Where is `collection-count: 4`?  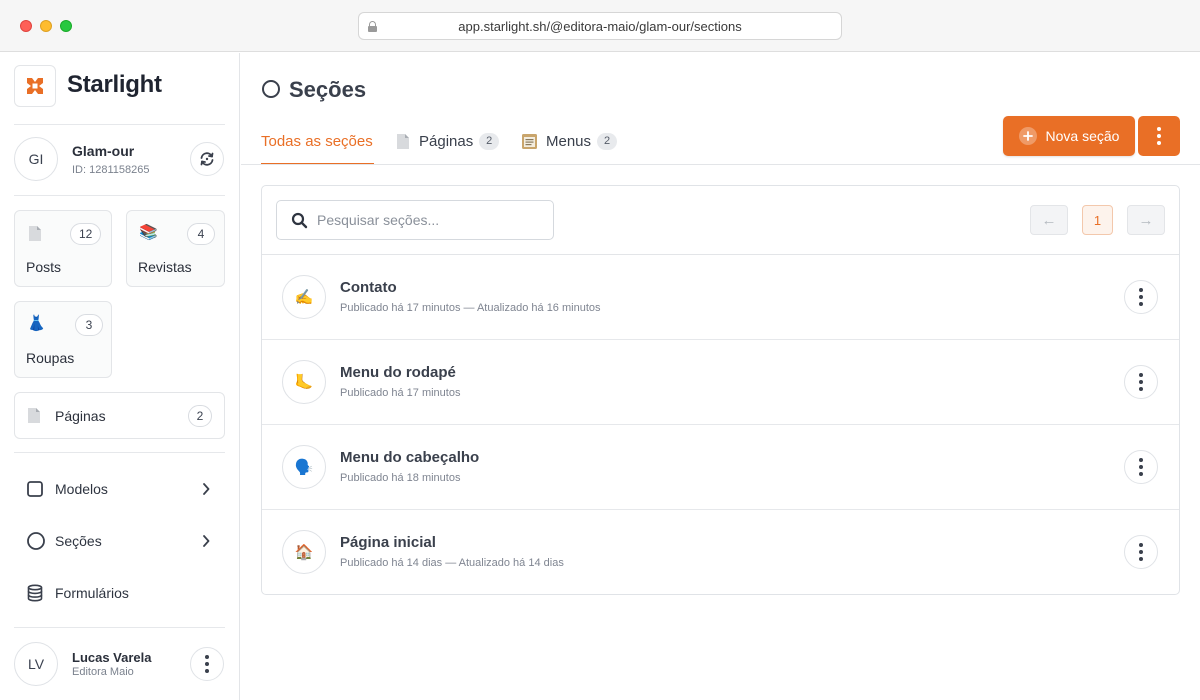
collection-count: 4 is located at coordinates (201, 234).